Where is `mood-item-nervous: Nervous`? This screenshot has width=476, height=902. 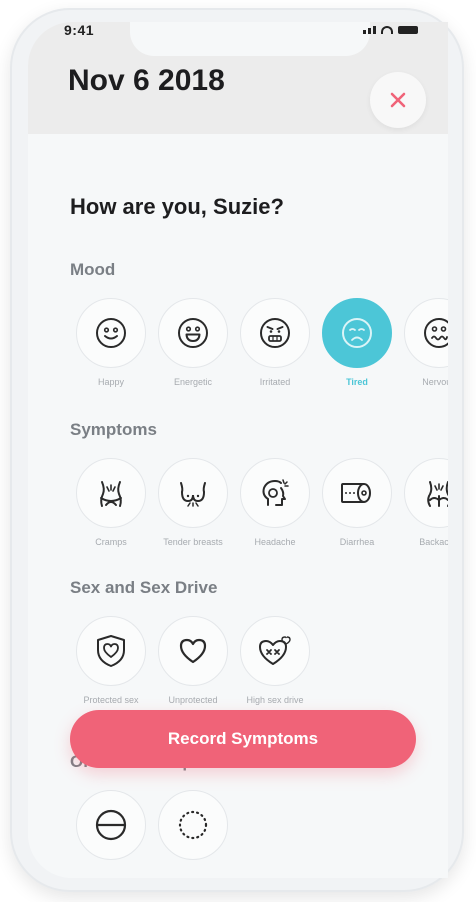
mood-item-nervous: Nervous is located at coordinates (423, 343).